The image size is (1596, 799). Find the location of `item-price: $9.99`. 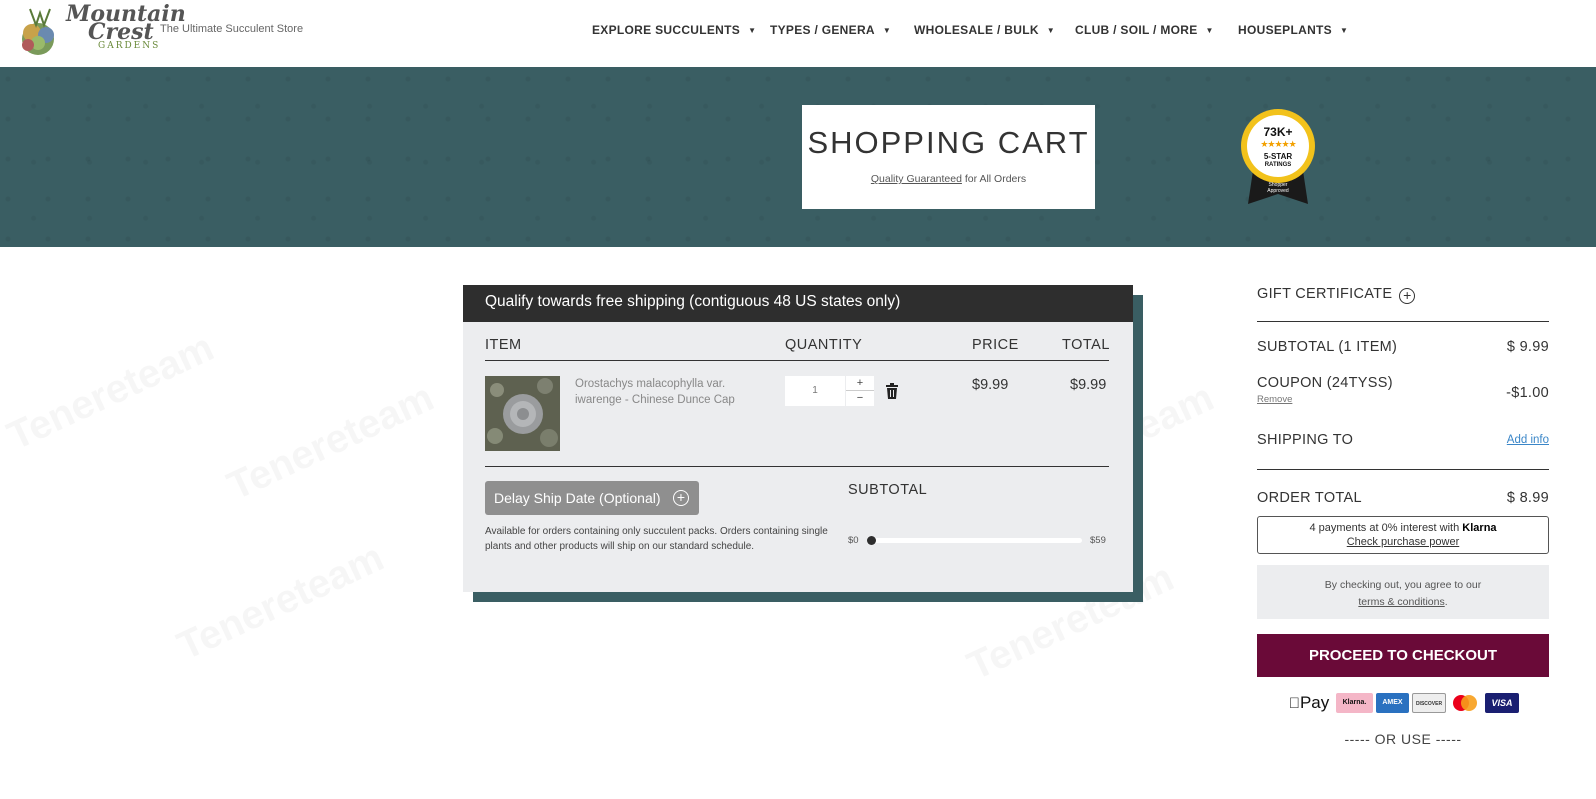

item-price: $9.99 is located at coordinates (990, 385).